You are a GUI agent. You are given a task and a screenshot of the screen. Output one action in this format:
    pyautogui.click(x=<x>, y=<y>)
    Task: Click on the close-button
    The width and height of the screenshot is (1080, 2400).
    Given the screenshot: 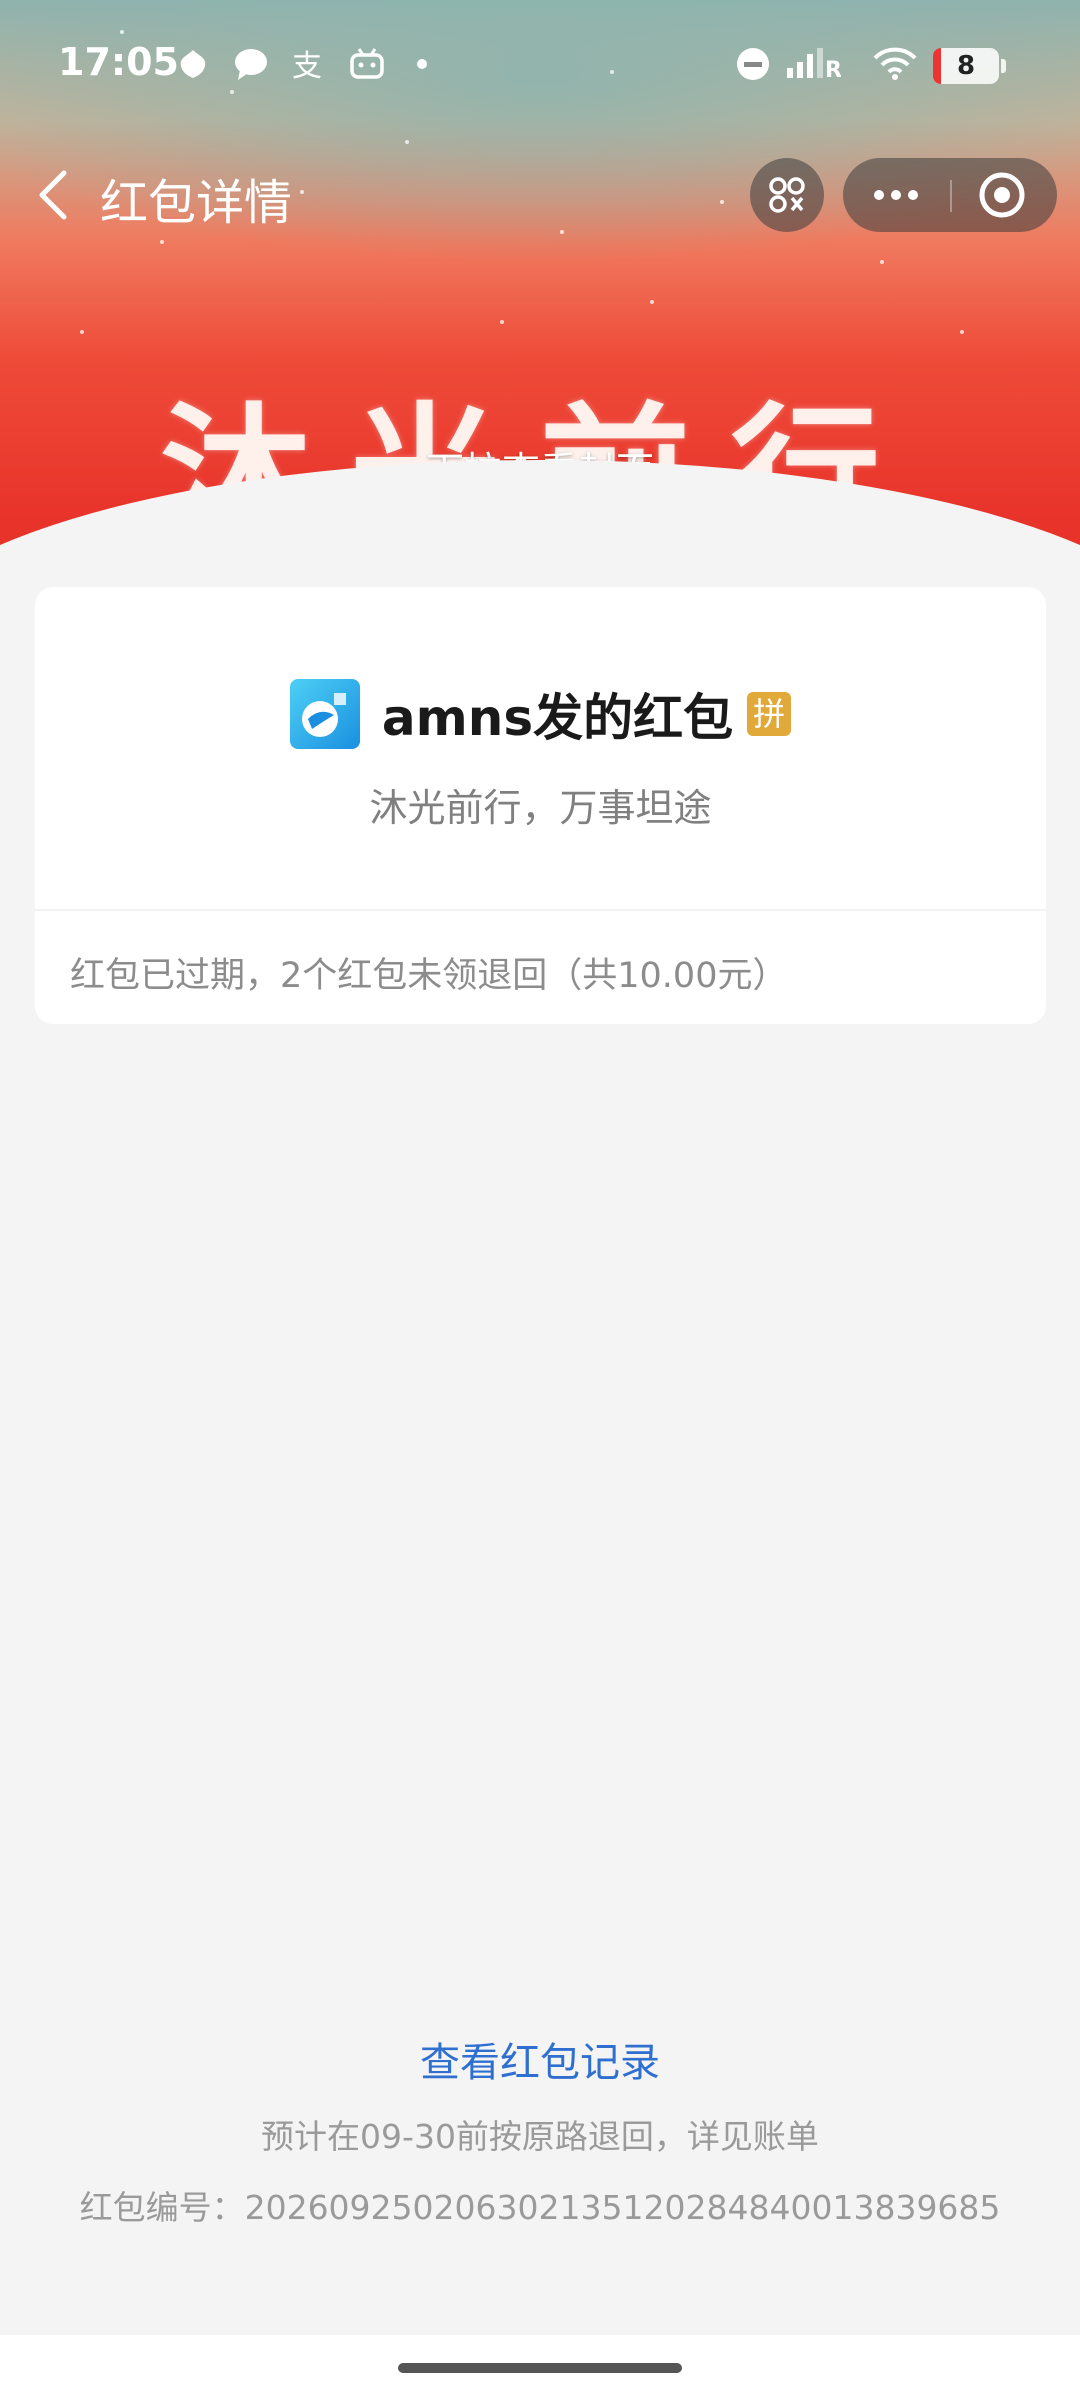 What is the action you would take?
    pyautogui.click(x=1004, y=195)
    